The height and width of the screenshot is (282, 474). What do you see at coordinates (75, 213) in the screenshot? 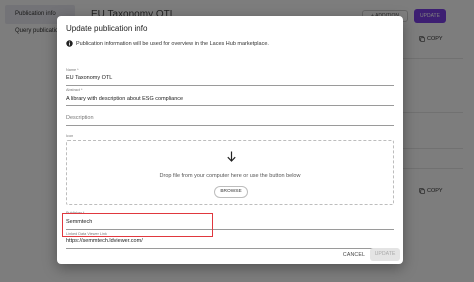
I see `publisher-label: Publisher *` at bounding box center [75, 213].